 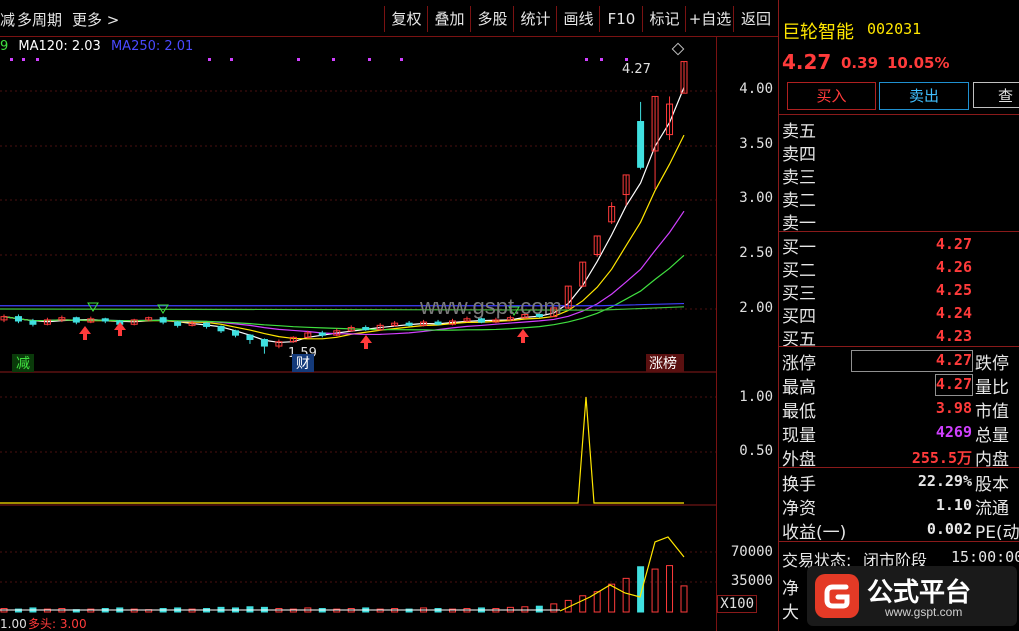 I want to click on stock-code: 002031, so click(x=894, y=29).